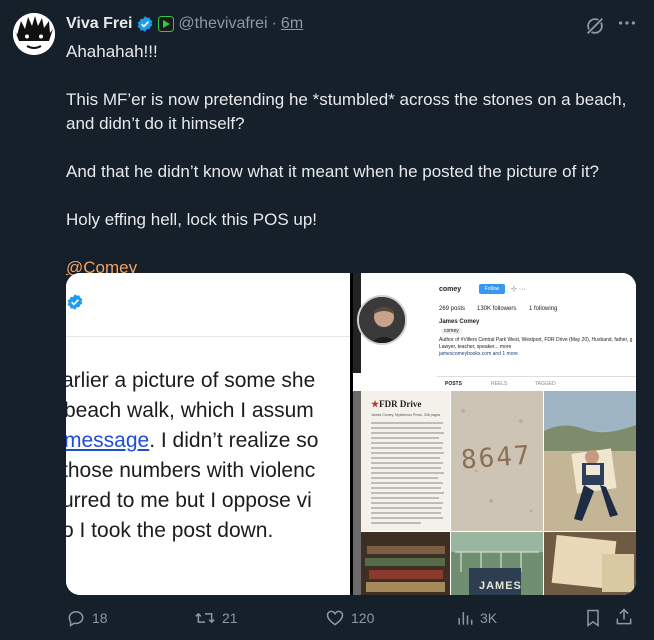 This screenshot has width=654, height=640. I want to click on reply-icon, so click(76, 618).